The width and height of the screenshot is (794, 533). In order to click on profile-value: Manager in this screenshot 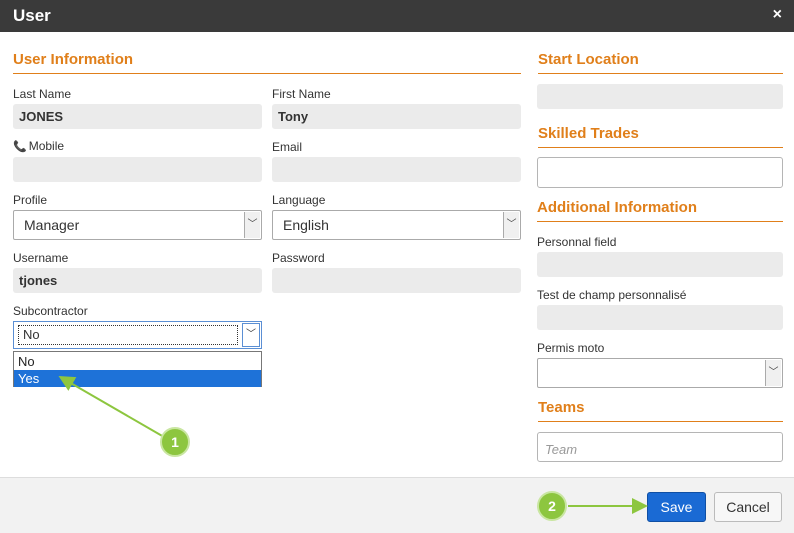, I will do `click(52, 225)`.